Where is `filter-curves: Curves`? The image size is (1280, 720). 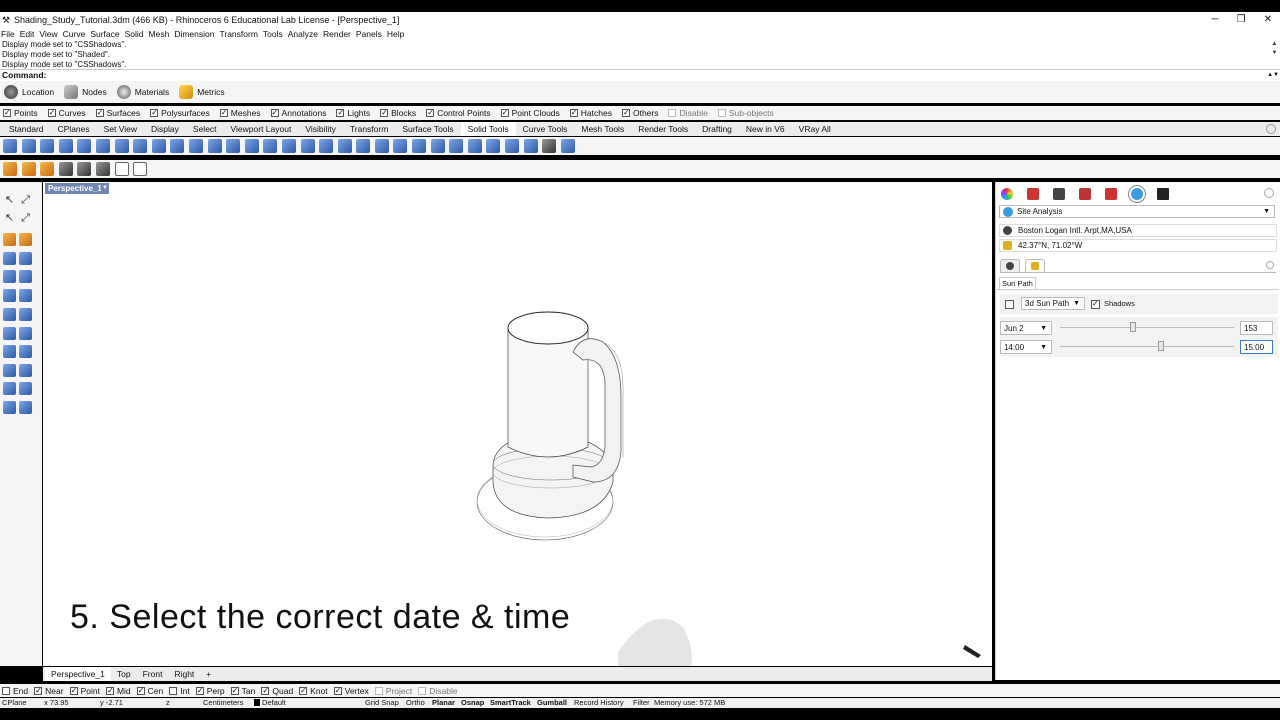
filter-curves: Curves is located at coordinates (66, 113).